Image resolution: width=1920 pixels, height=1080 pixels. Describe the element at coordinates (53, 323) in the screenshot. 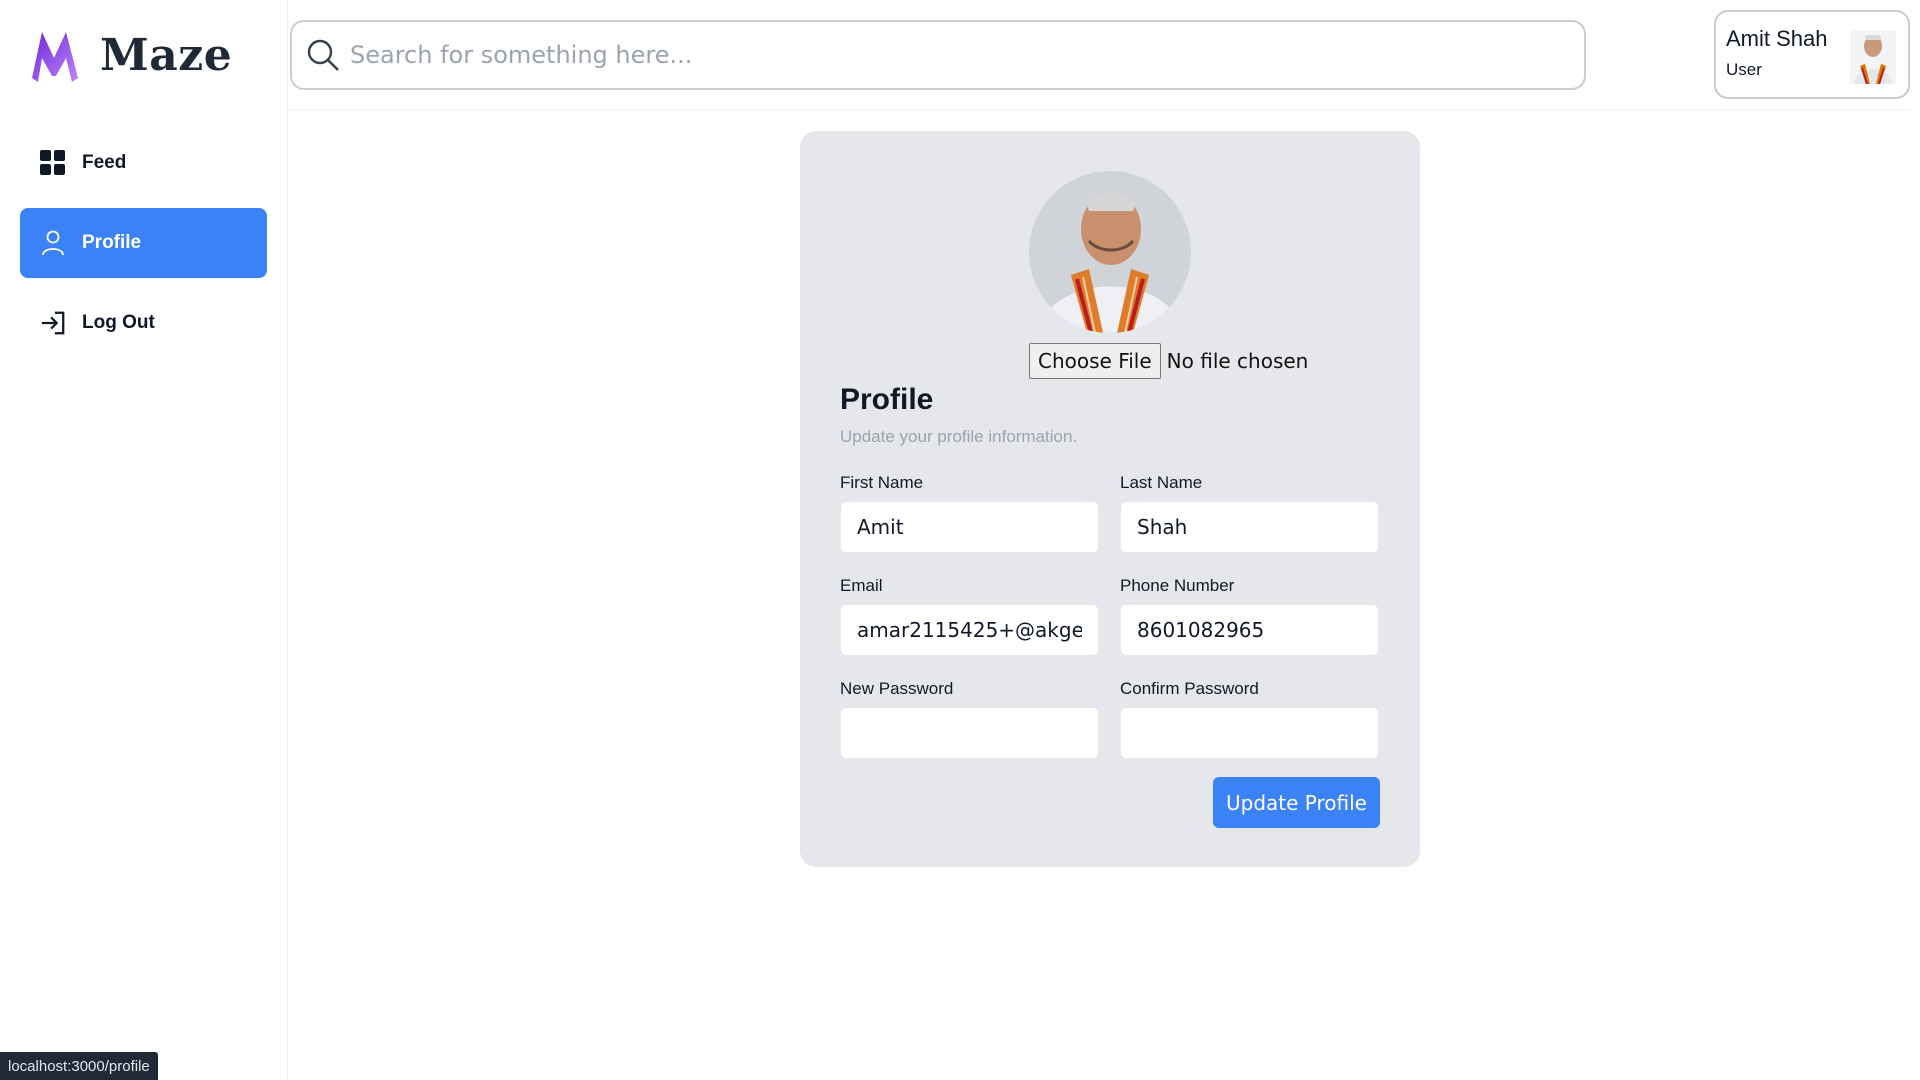

I see `logout-icon` at that location.